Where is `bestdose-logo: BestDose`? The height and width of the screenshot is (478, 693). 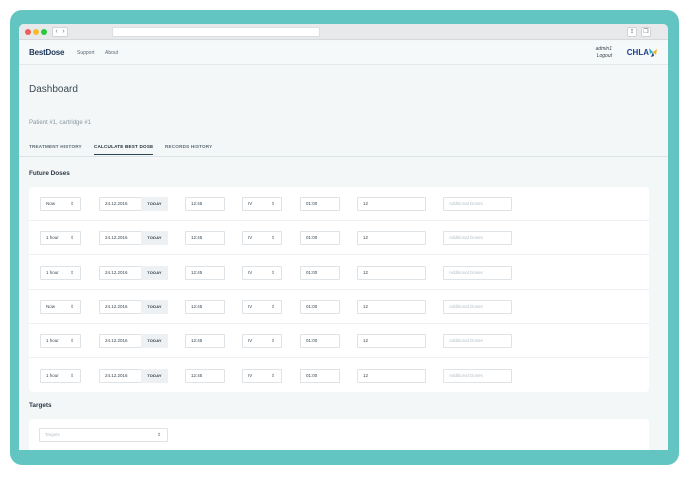 bestdose-logo: BestDose is located at coordinates (47, 52).